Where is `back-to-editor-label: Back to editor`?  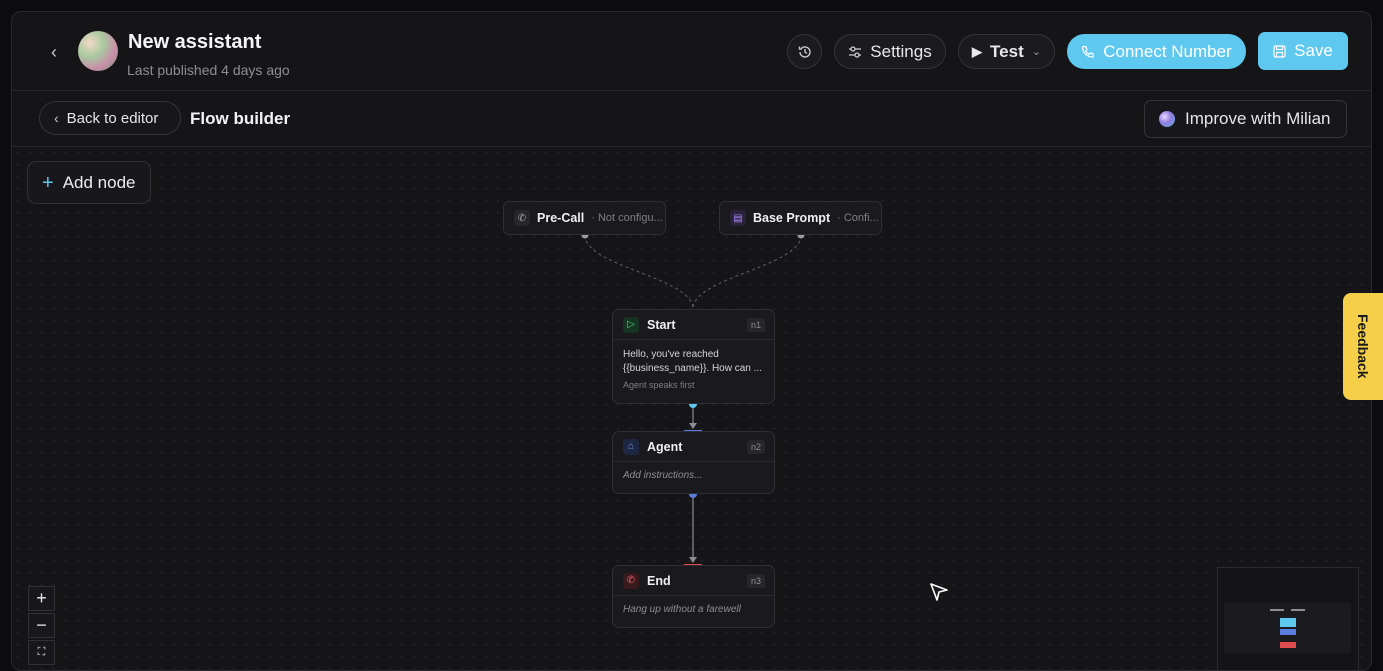
back-to-editor-label: Back to editor is located at coordinates (112, 118).